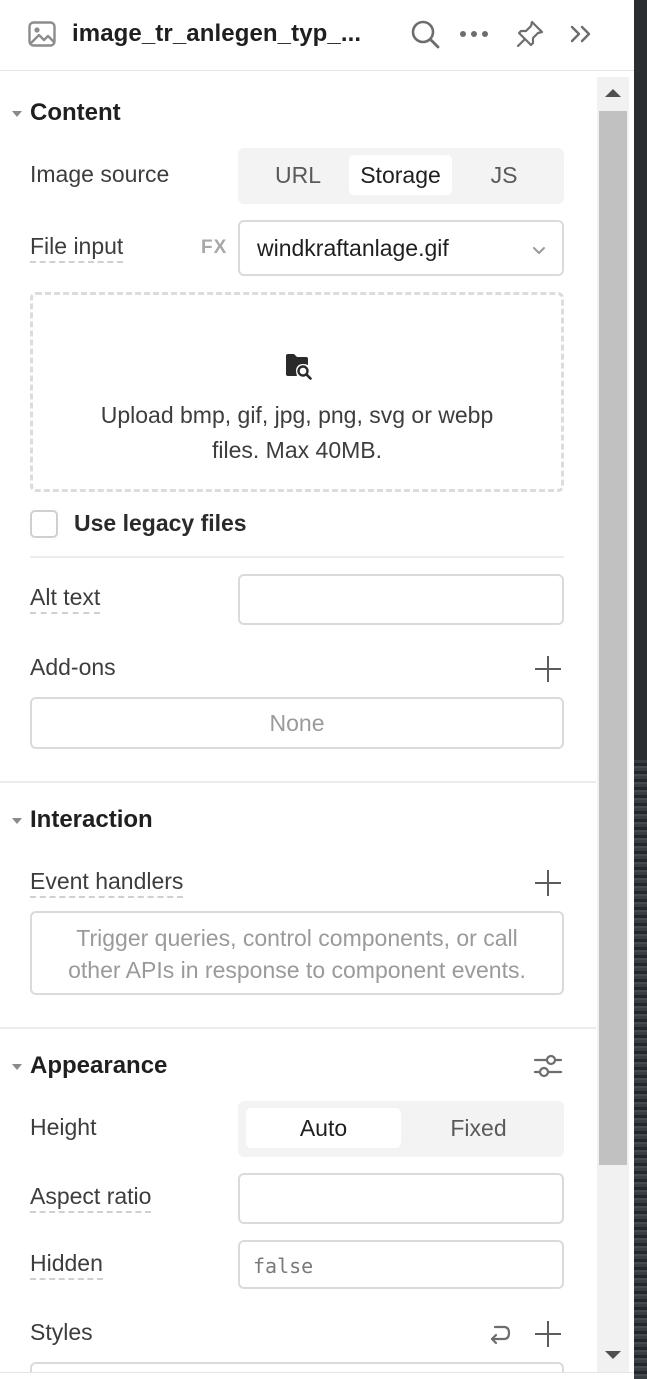  I want to click on height-segmented: Auto Fixed, so click(401, 1129).